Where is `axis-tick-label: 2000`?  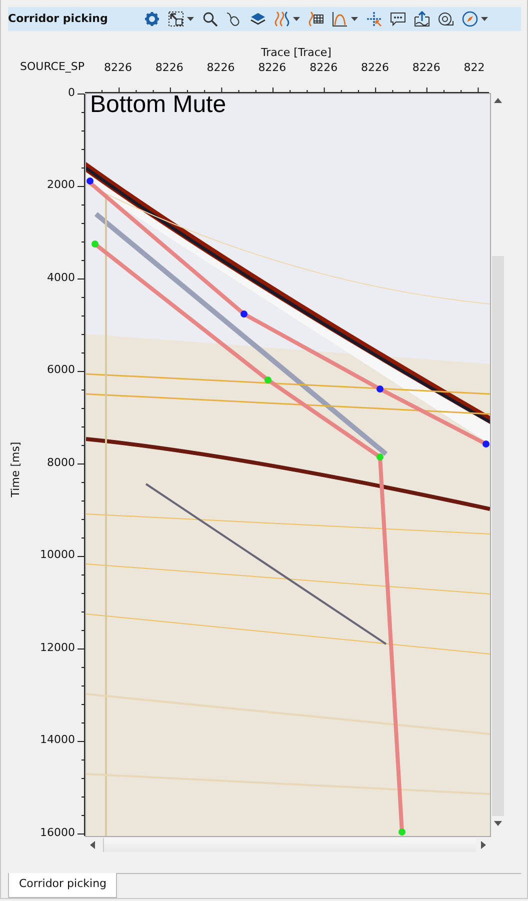 axis-tick-label: 2000 is located at coordinates (61, 185).